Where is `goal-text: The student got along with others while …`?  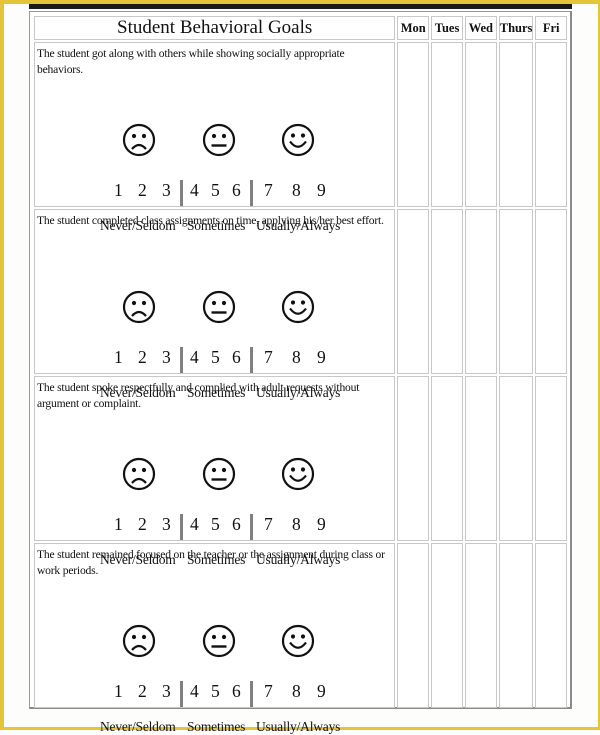
goal-text: The student got along with others while … is located at coordinates (192, 61).